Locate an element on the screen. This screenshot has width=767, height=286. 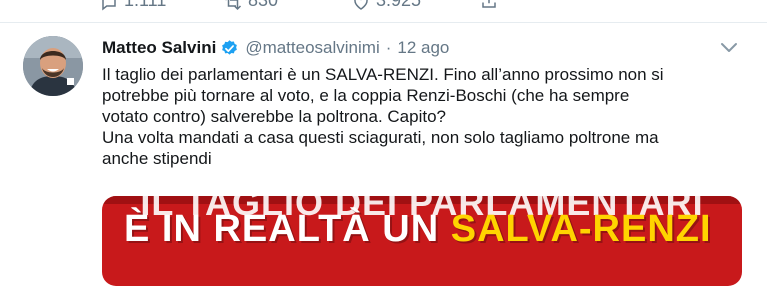
chevron-down-icon is located at coordinates (729, 47).